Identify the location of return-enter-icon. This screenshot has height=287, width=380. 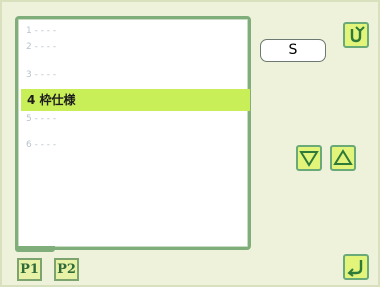
(355, 268).